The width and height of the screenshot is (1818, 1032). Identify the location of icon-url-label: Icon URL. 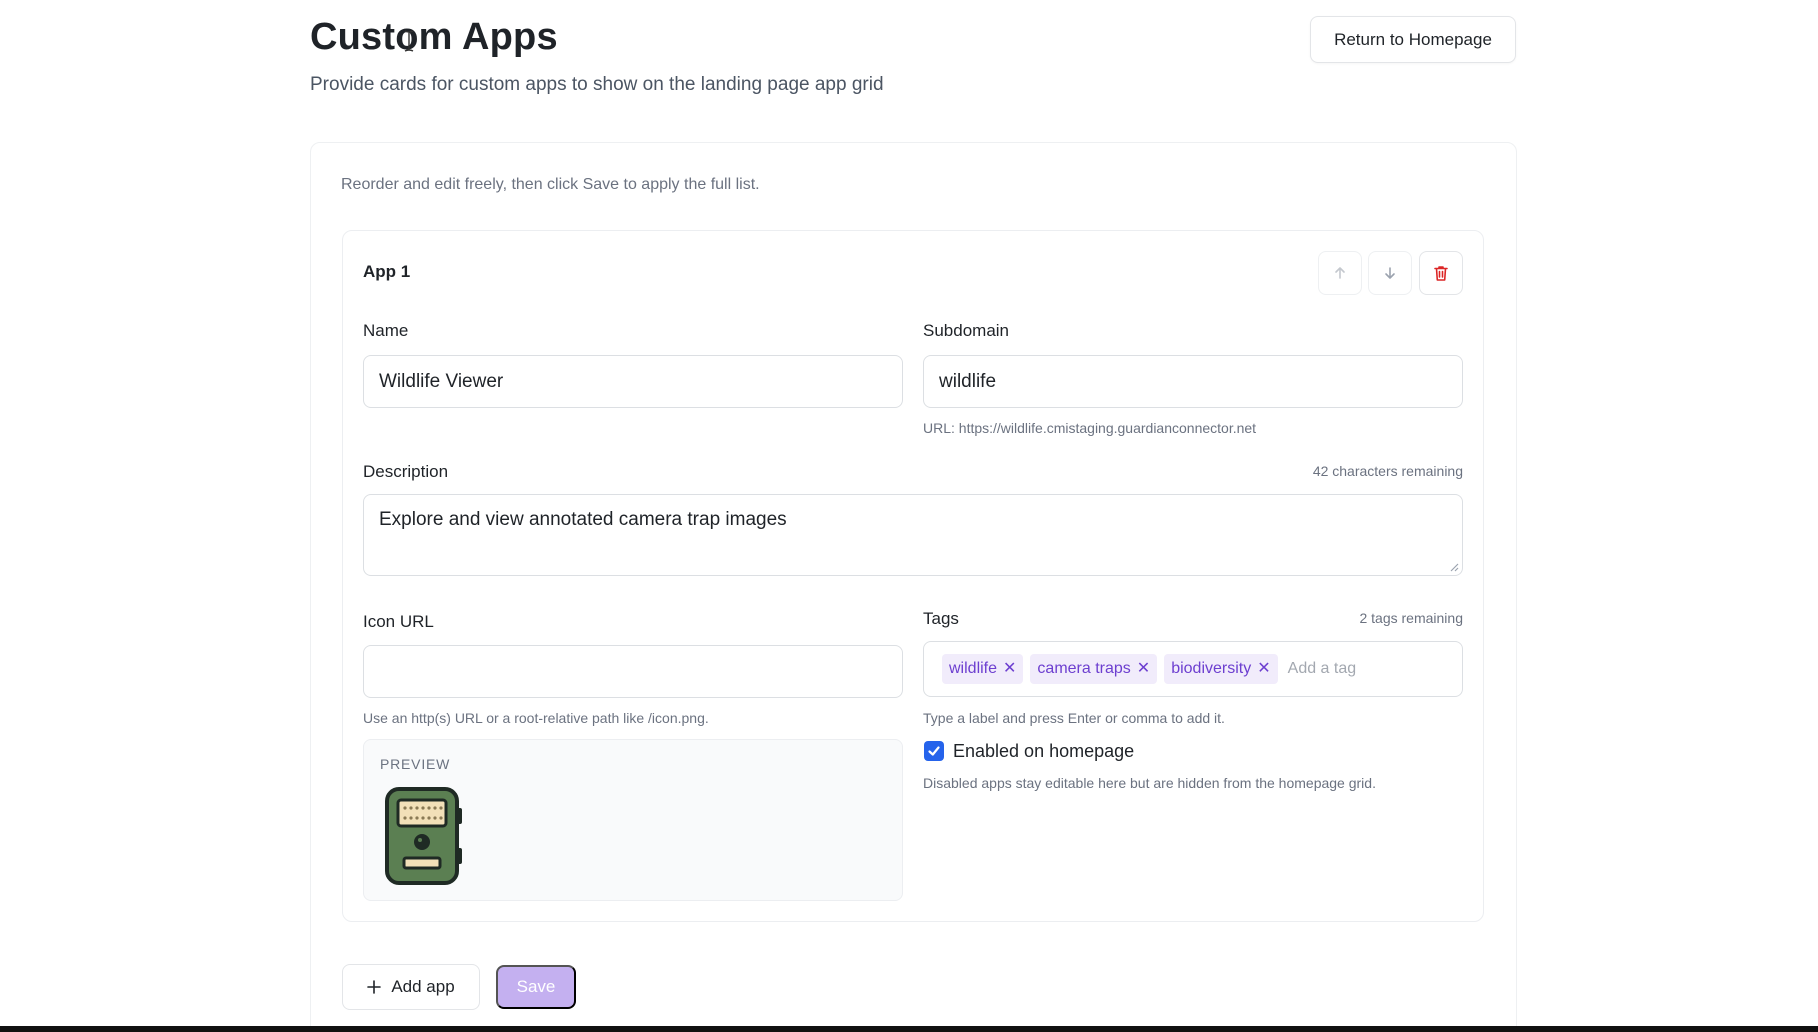
(398, 621).